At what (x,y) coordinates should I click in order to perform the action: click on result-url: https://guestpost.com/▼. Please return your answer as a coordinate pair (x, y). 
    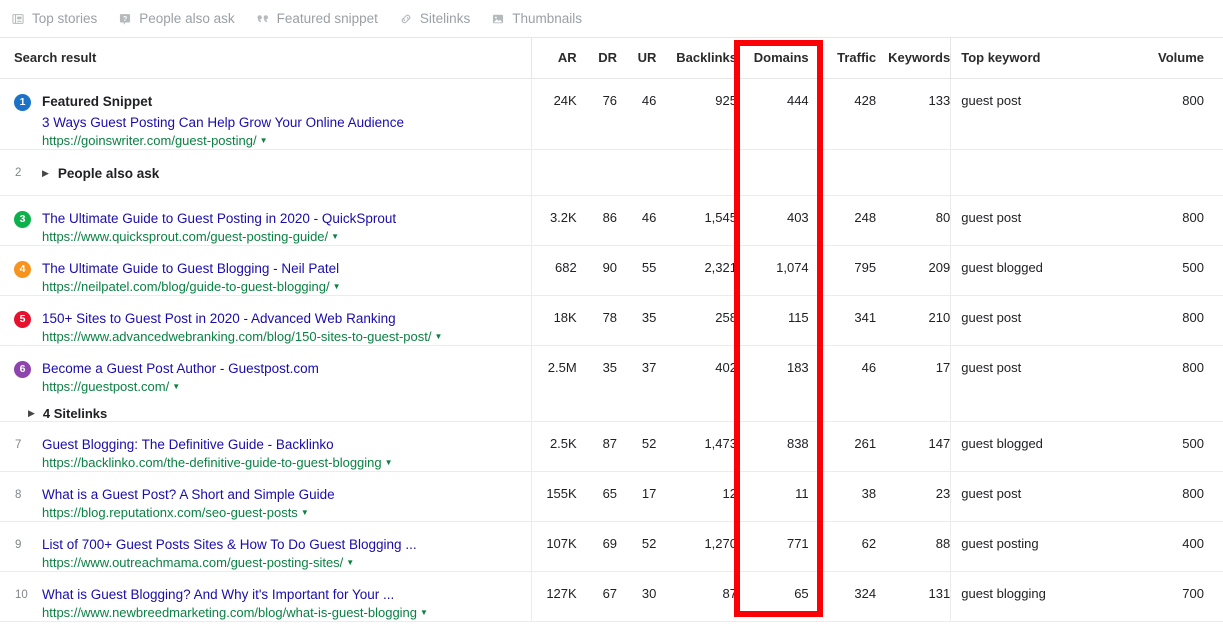
    Looking at the image, I should click on (286, 387).